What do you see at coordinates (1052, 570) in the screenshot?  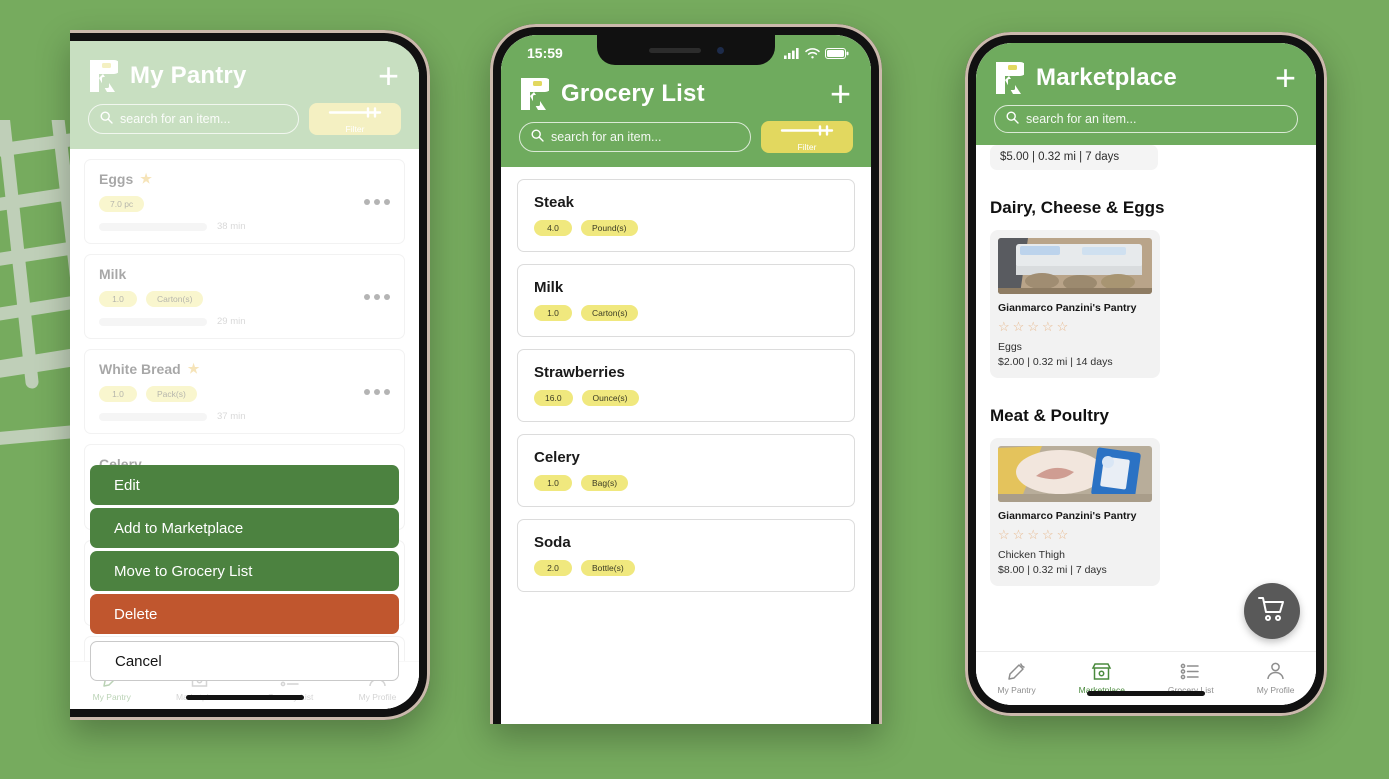 I see `listing-meta: $8.00 | 0.32 mi | 7 days` at bounding box center [1052, 570].